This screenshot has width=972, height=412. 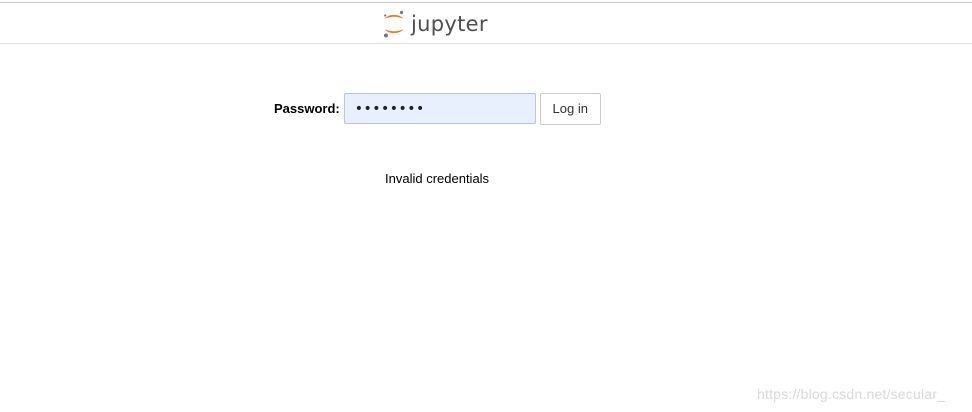 I want to click on header-bar: jupyter, so click(x=486, y=23).